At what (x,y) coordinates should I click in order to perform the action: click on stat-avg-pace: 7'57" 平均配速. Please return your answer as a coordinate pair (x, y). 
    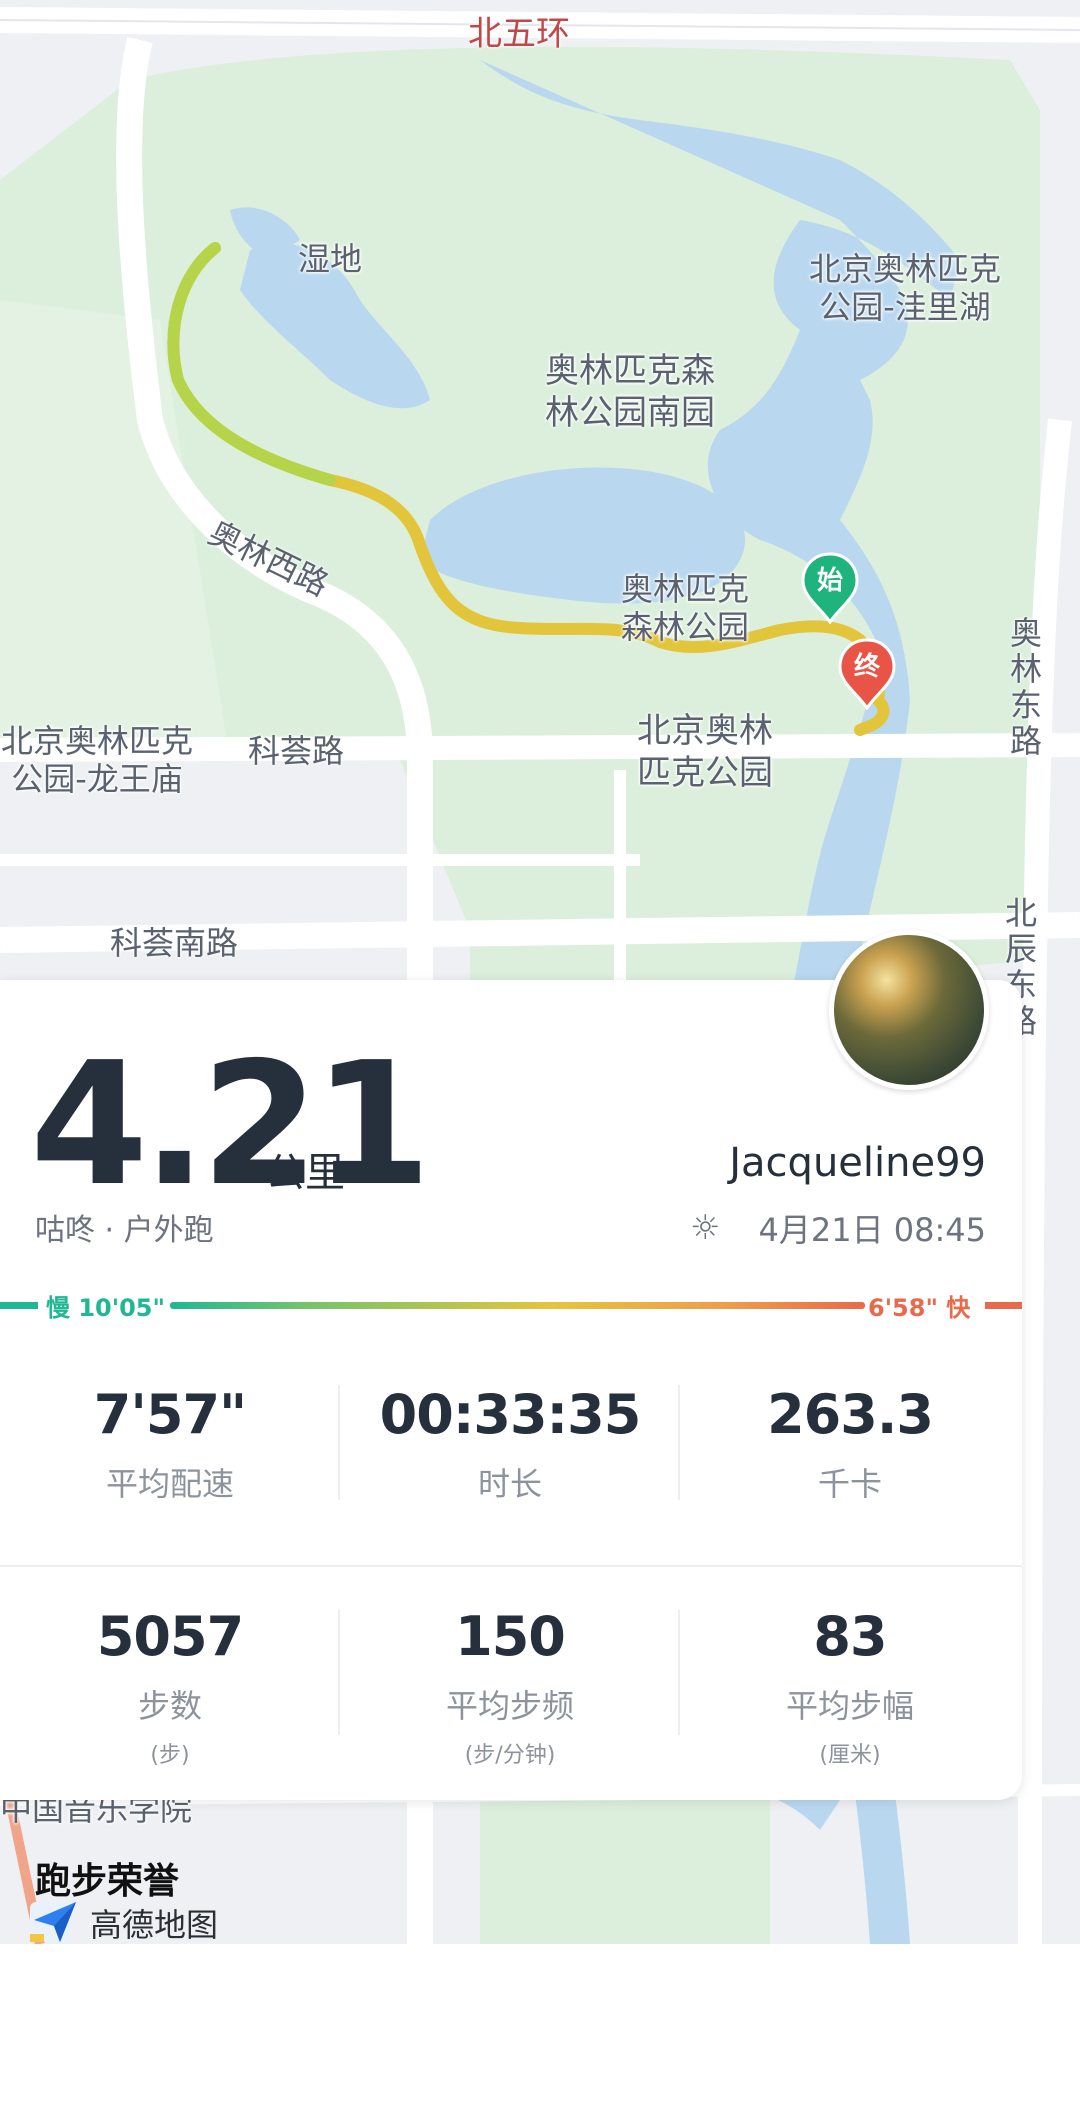
    Looking at the image, I should click on (170, 1445).